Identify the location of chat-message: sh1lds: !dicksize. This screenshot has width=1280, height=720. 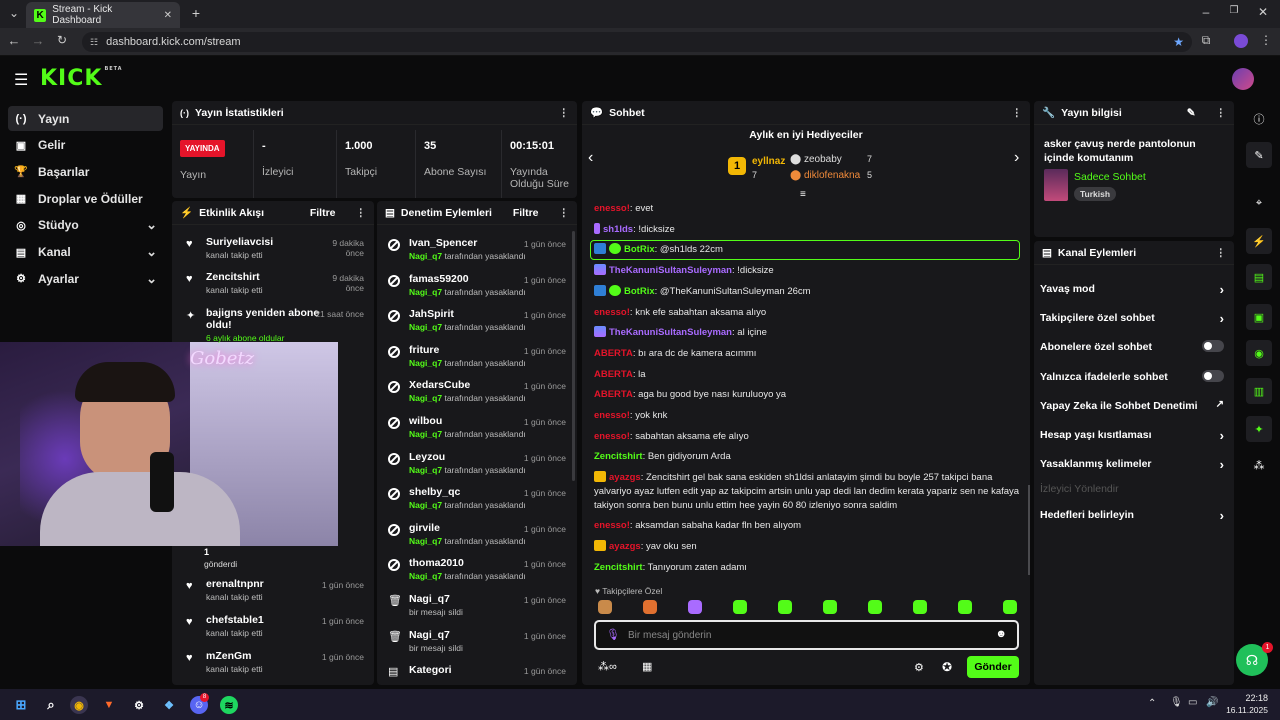
(807, 229).